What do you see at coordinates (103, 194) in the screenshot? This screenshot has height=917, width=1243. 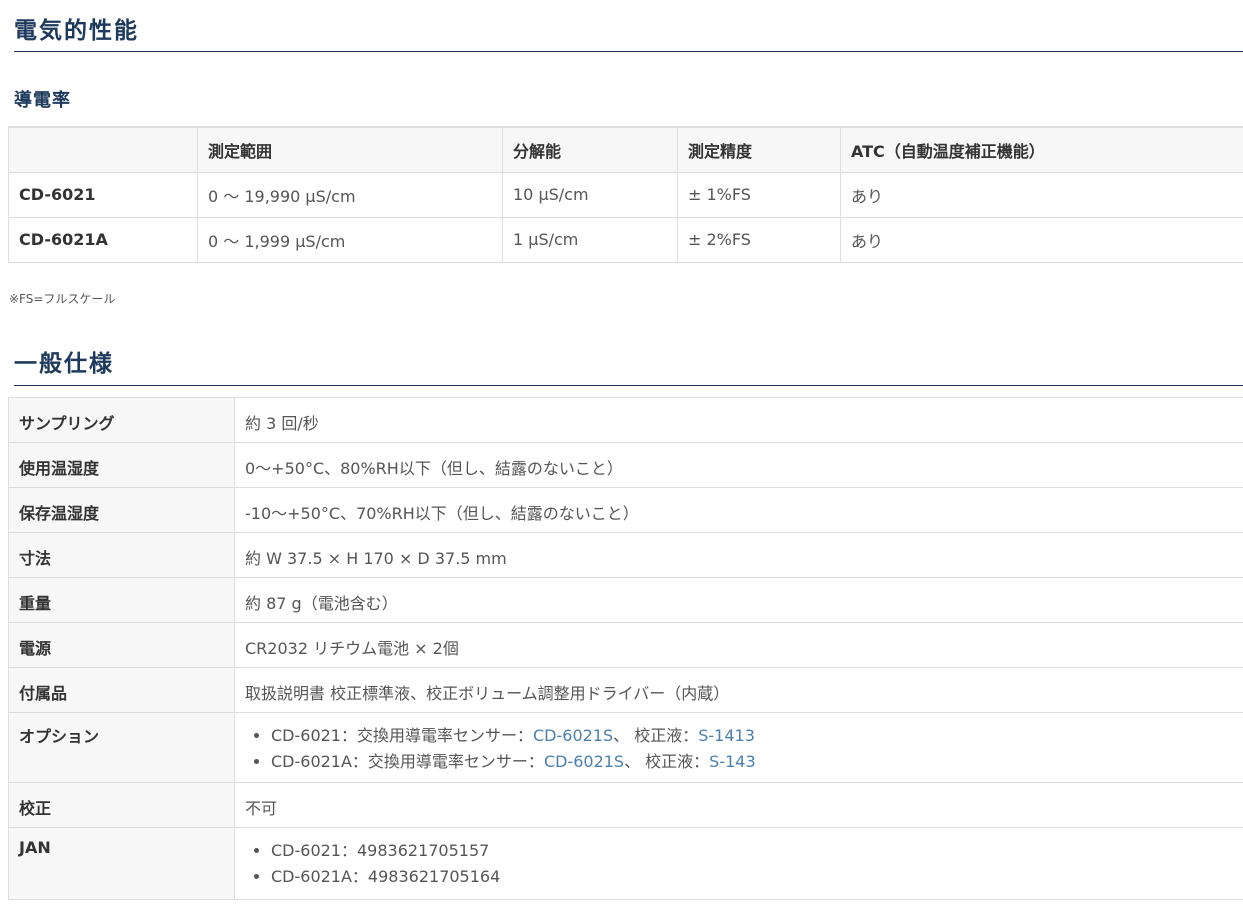 I see `model-cell: CD-6021` at bounding box center [103, 194].